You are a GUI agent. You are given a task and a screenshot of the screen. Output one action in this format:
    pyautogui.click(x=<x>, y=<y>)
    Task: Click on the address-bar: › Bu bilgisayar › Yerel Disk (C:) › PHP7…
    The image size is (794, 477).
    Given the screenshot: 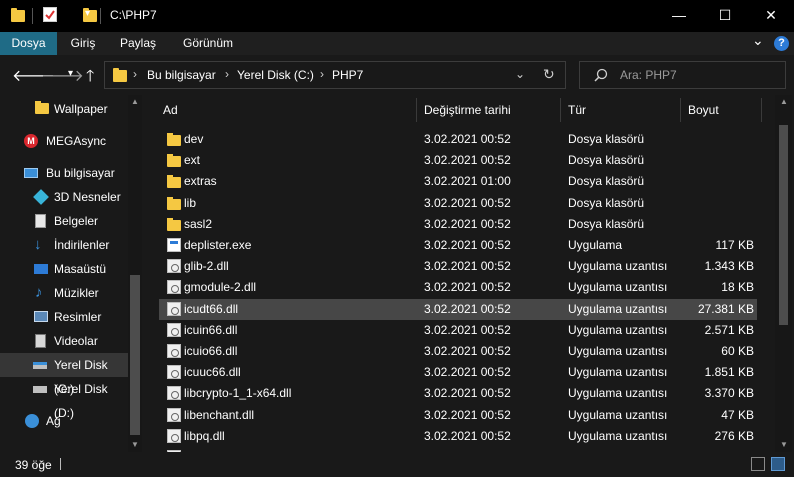 What is the action you would take?
    pyautogui.click(x=335, y=75)
    